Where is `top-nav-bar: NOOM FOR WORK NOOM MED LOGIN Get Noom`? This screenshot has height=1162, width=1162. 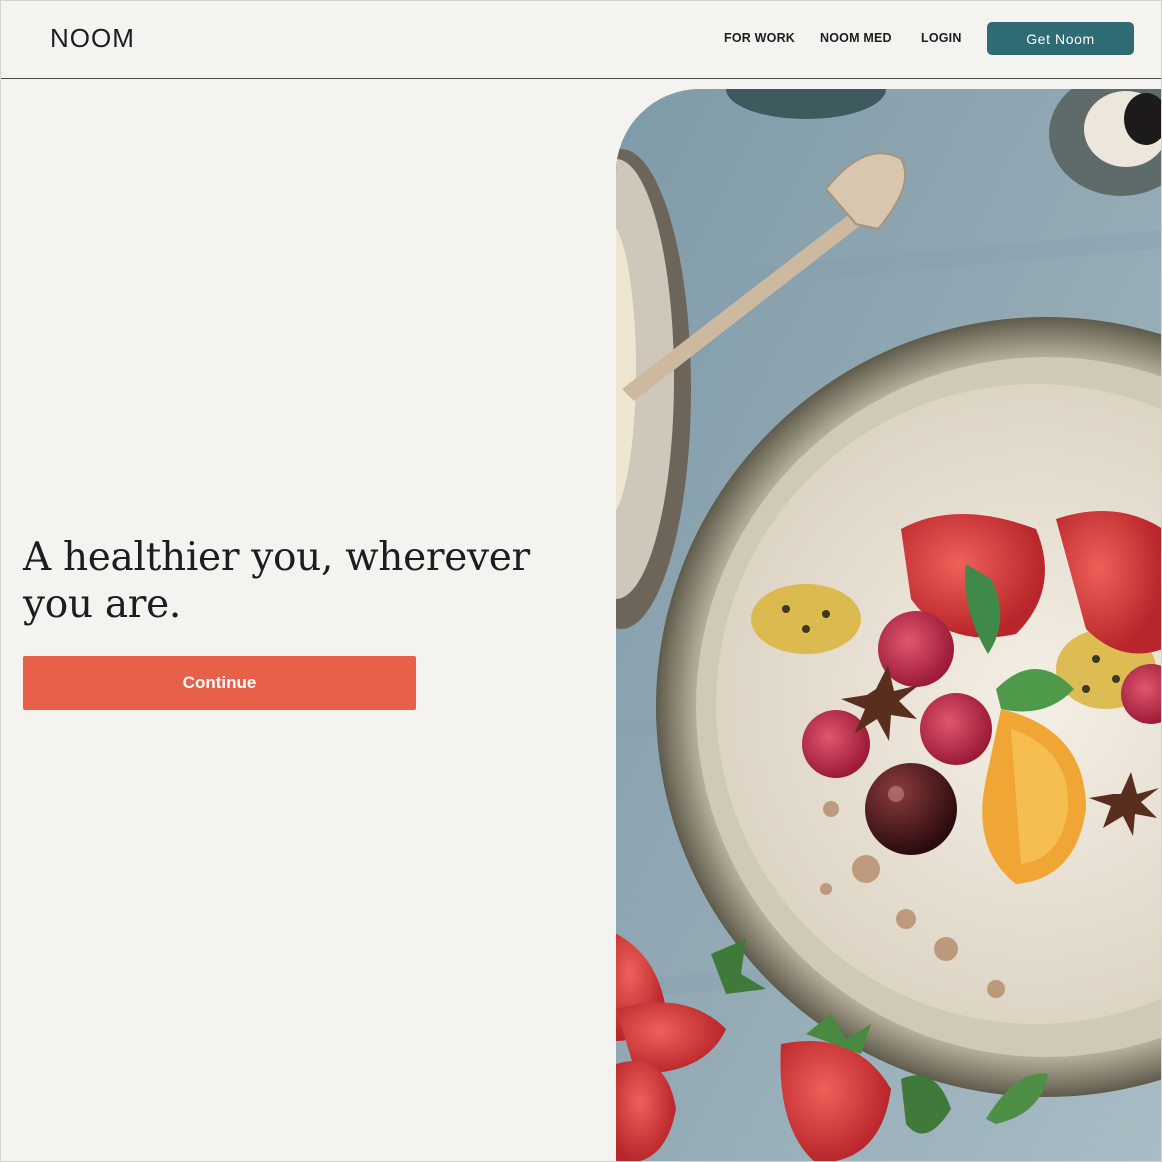
top-nav-bar: NOOM FOR WORK NOOM MED LOGIN Get Noom is located at coordinates (581, 40).